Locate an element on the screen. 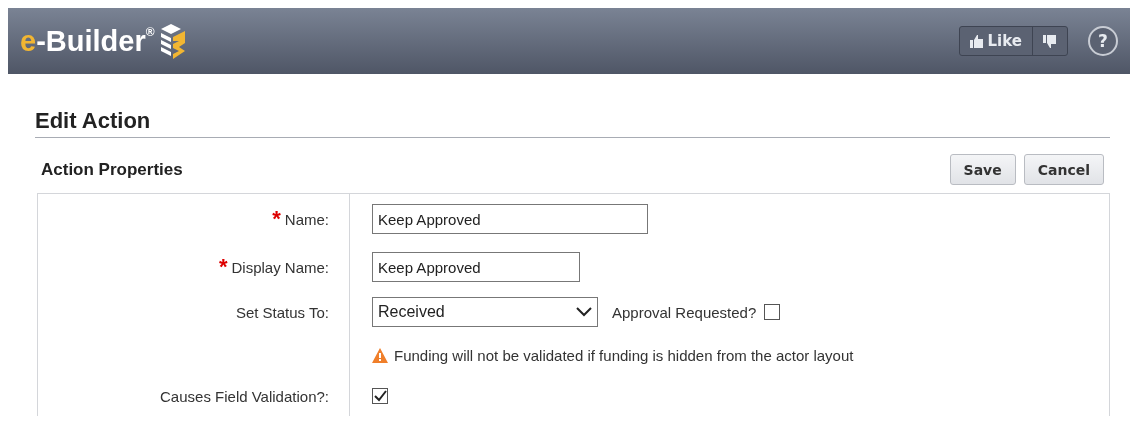  field-label: * Display Name: is located at coordinates (273, 267).